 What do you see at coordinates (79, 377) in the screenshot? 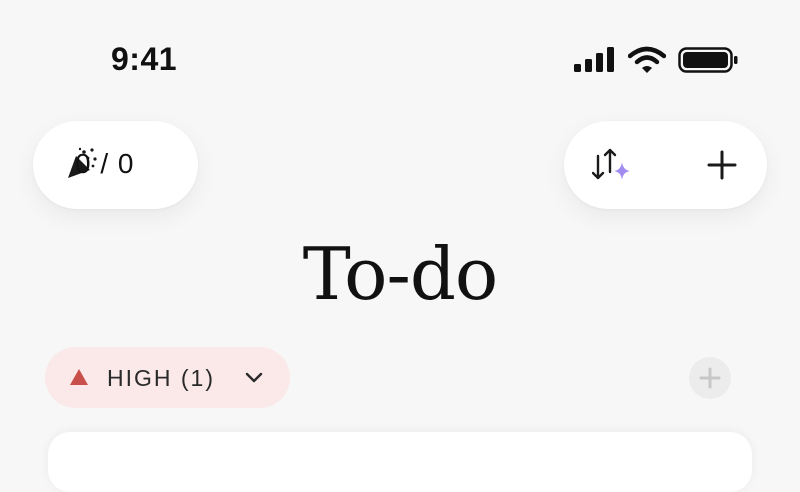
I see `triangle-up-icon` at bounding box center [79, 377].